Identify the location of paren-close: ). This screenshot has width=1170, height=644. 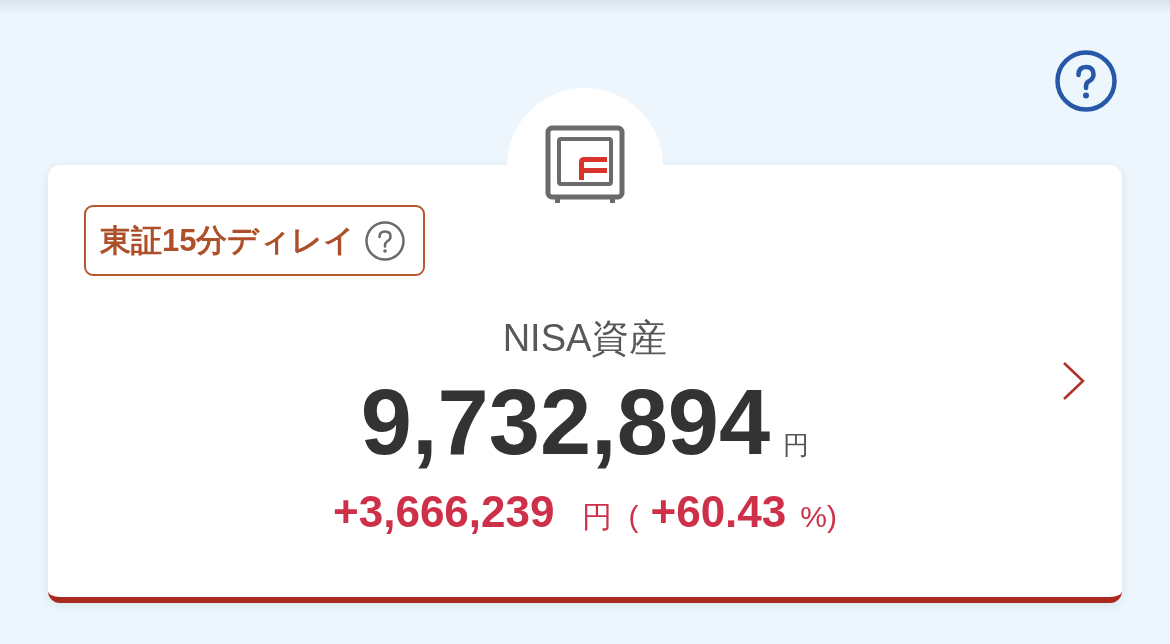
(831, 517).